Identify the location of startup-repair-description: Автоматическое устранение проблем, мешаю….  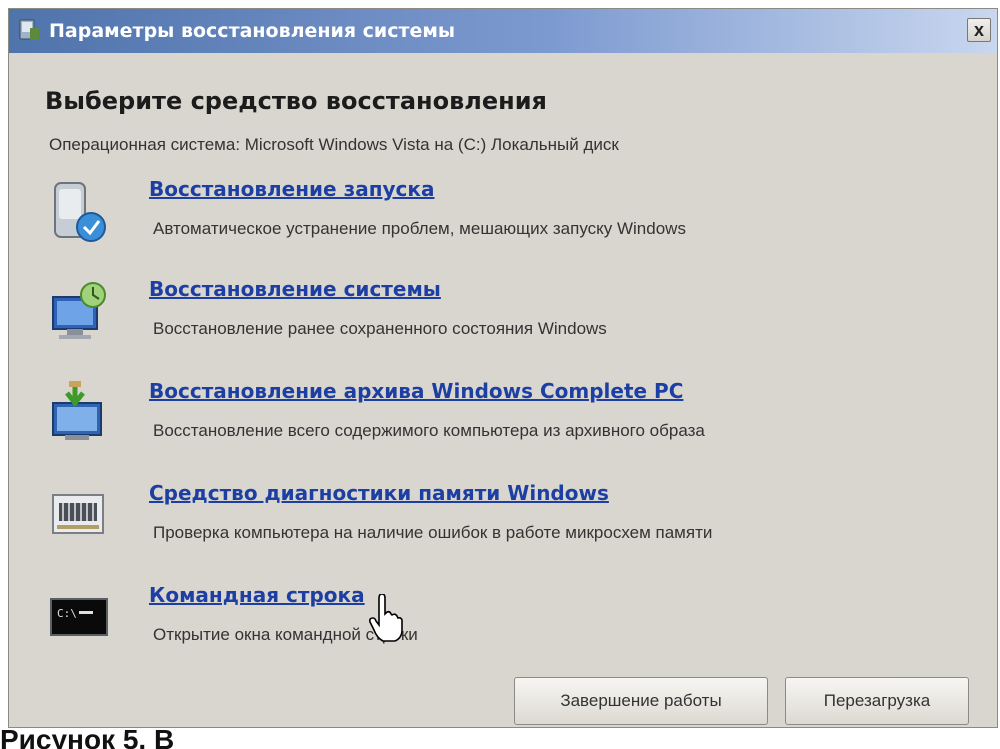
(419, 228).